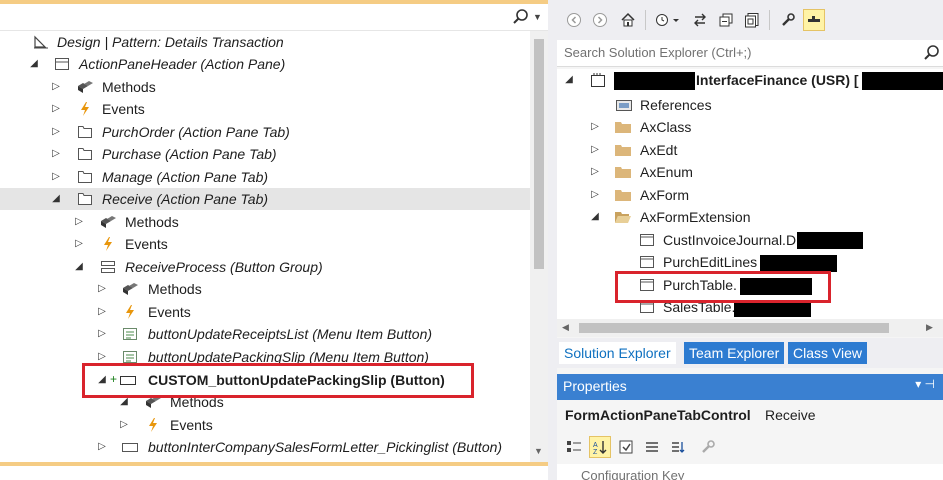 This screenshot has width=943, height=480. What do you see at coordinates (750, 195) in the screenshot?
I see `tree-row-folder: ▷ AxForm` at bounding box center [750, 195].